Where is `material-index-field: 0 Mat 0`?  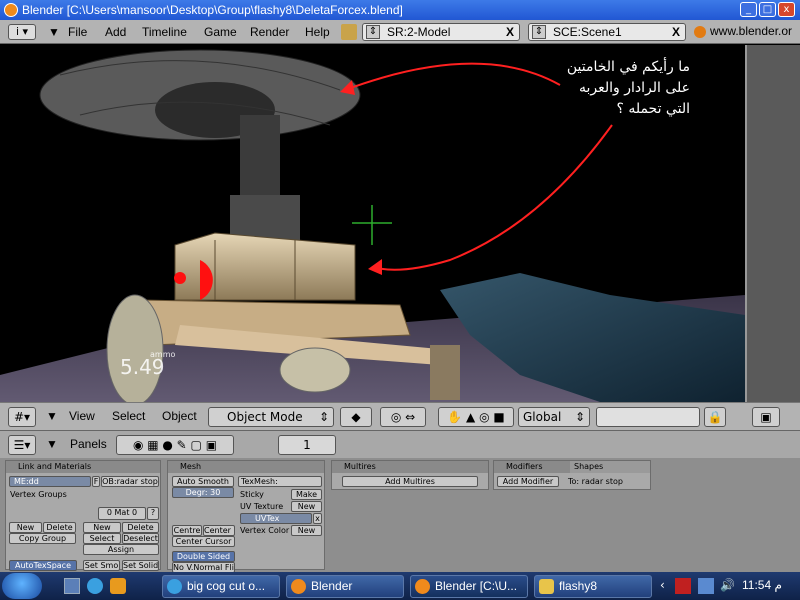 material-index-field: 0 Mat 0 is located at coordinates (122, 513).